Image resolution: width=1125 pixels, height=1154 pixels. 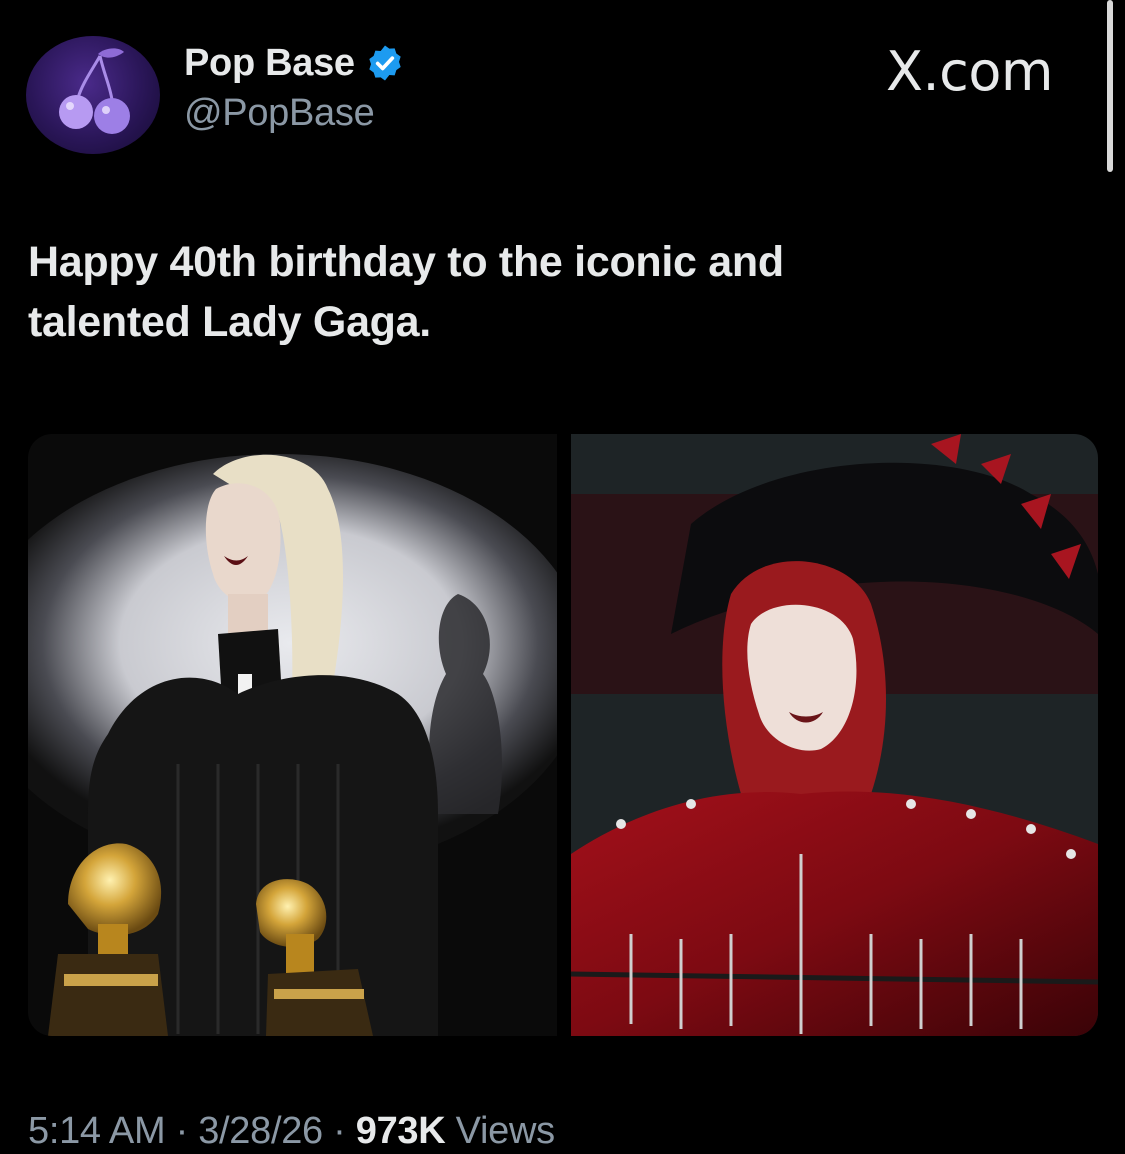 I want to click on avatar, so click(x=93, y=95).